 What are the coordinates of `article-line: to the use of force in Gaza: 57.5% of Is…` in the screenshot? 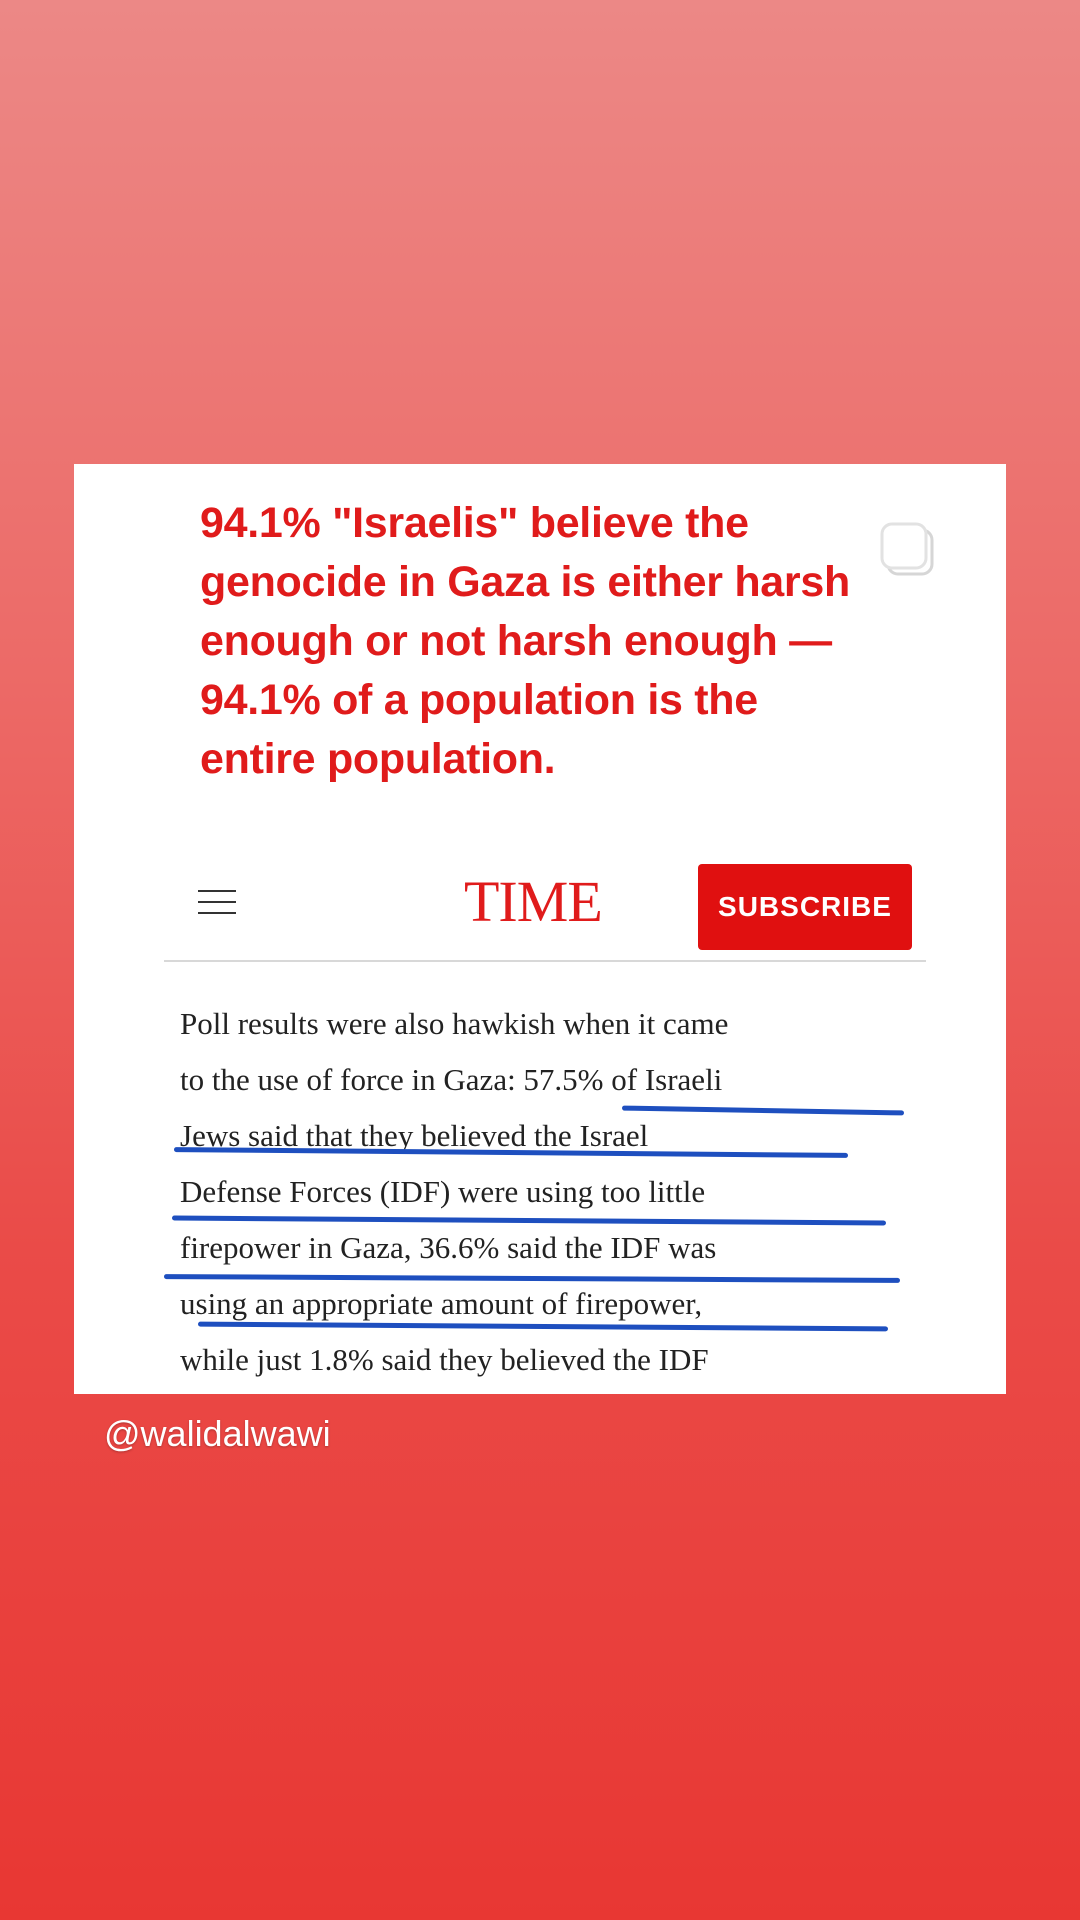 It's located at (451, 1079).